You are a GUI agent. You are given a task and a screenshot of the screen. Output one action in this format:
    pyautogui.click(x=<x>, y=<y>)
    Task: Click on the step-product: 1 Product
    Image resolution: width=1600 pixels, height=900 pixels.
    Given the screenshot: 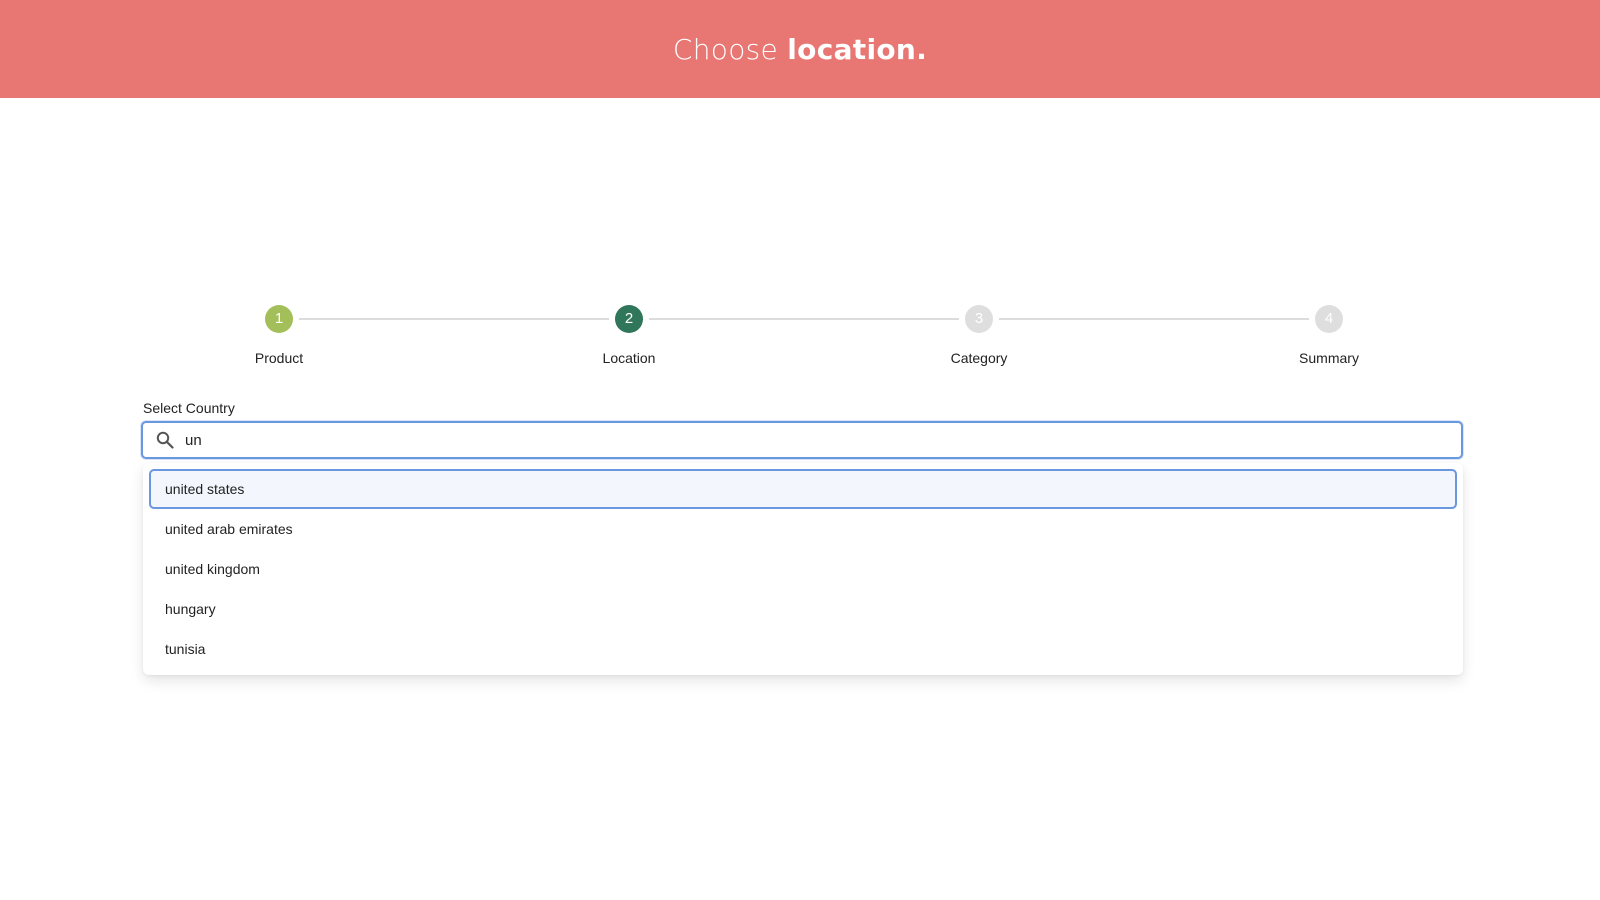 What is the action you would take?
    pyautogui.click(x=279, y=334)
    